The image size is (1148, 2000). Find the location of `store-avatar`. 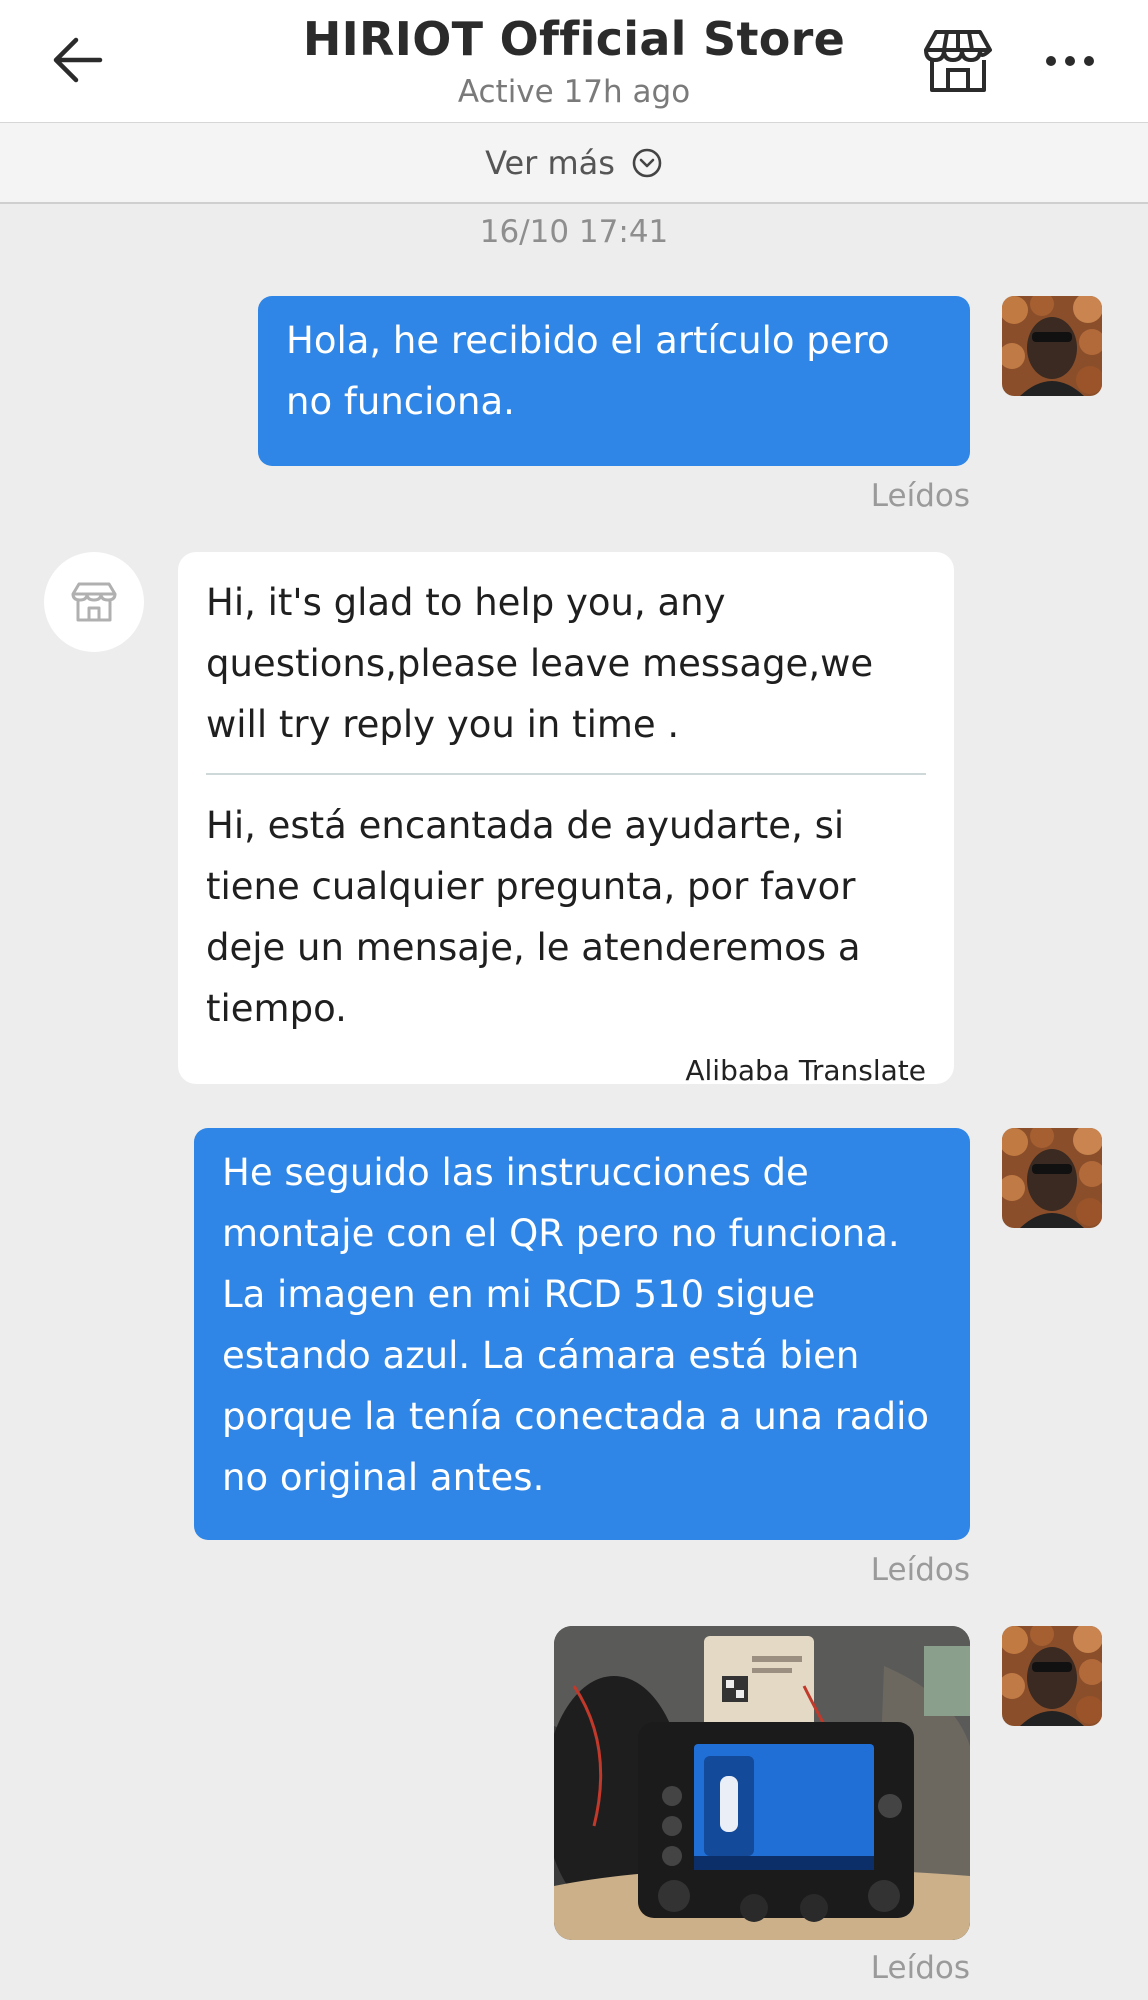

store-avatar is located at coordinates (94, 602).